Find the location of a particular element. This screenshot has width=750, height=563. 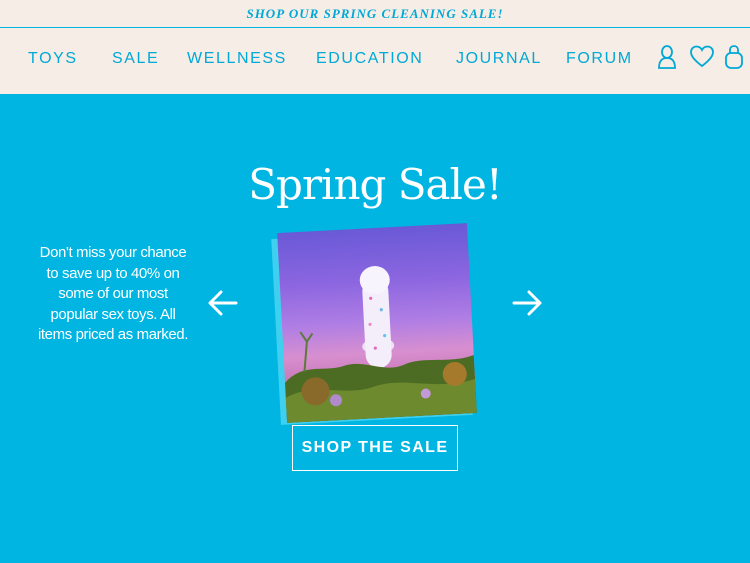

nav-item-journal: JOURNAL is located at coordinates (499, 59).